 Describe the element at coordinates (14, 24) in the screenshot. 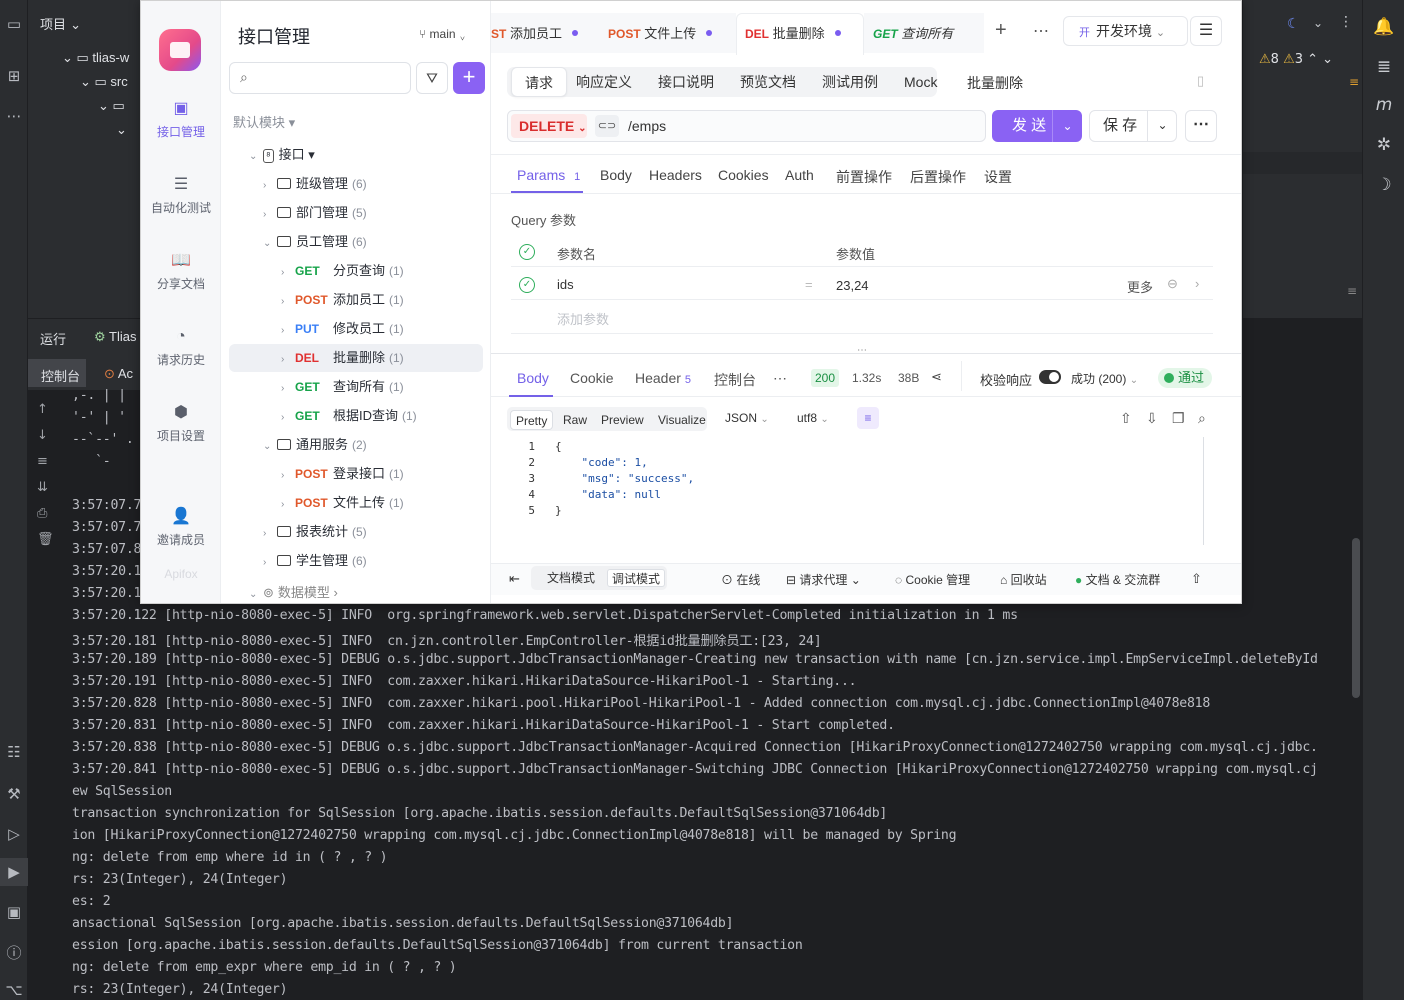

I see `folder-icon: ▭` at that location.